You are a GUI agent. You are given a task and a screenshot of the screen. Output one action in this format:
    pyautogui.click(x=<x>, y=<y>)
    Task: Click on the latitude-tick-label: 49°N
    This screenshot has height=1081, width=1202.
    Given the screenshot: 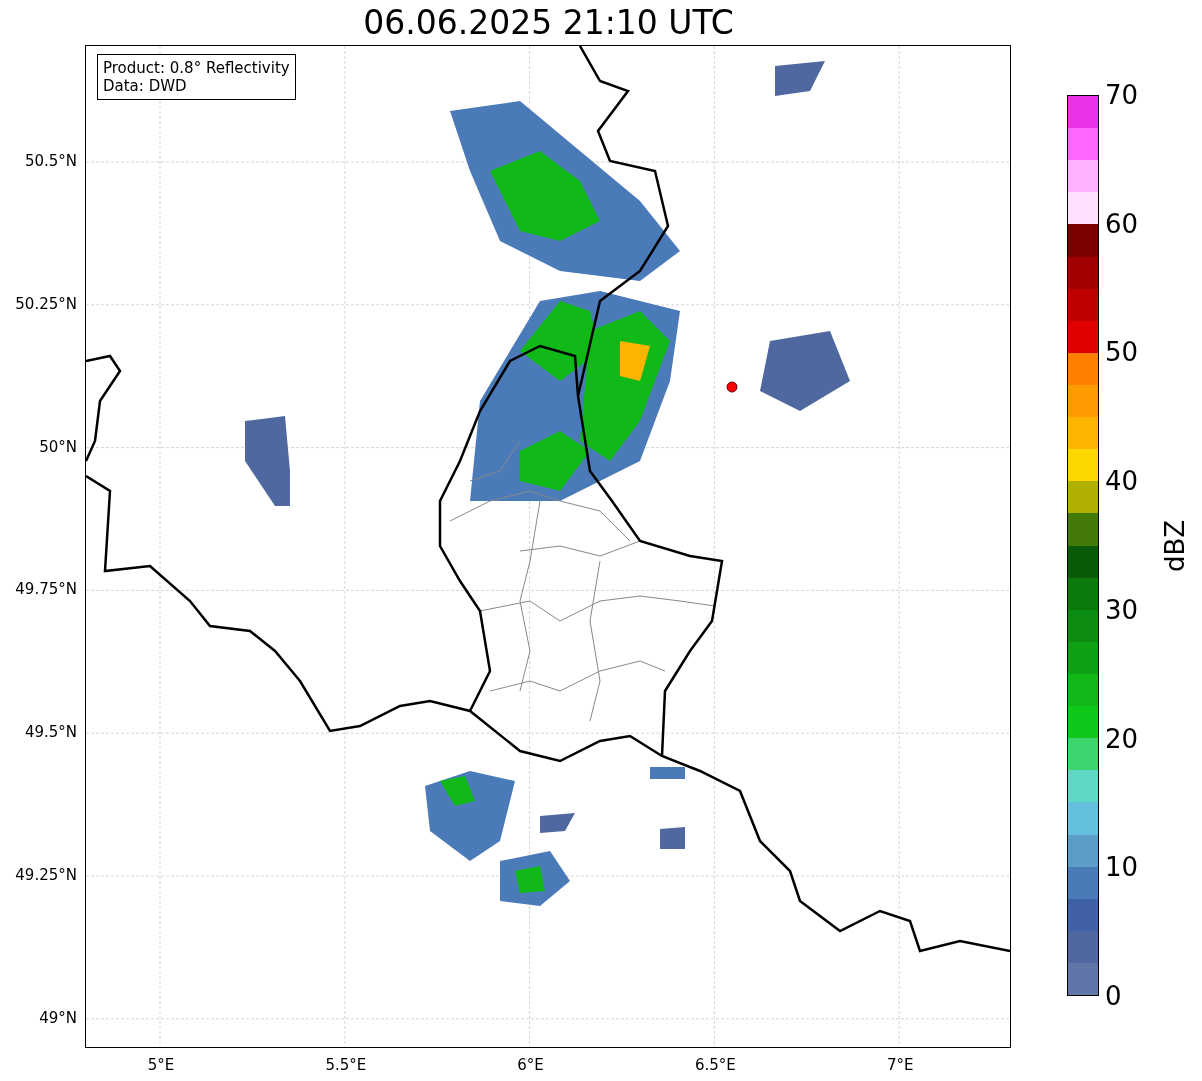 What is the action you would take?
    pyautogui.click(x=58, y=1017)
    